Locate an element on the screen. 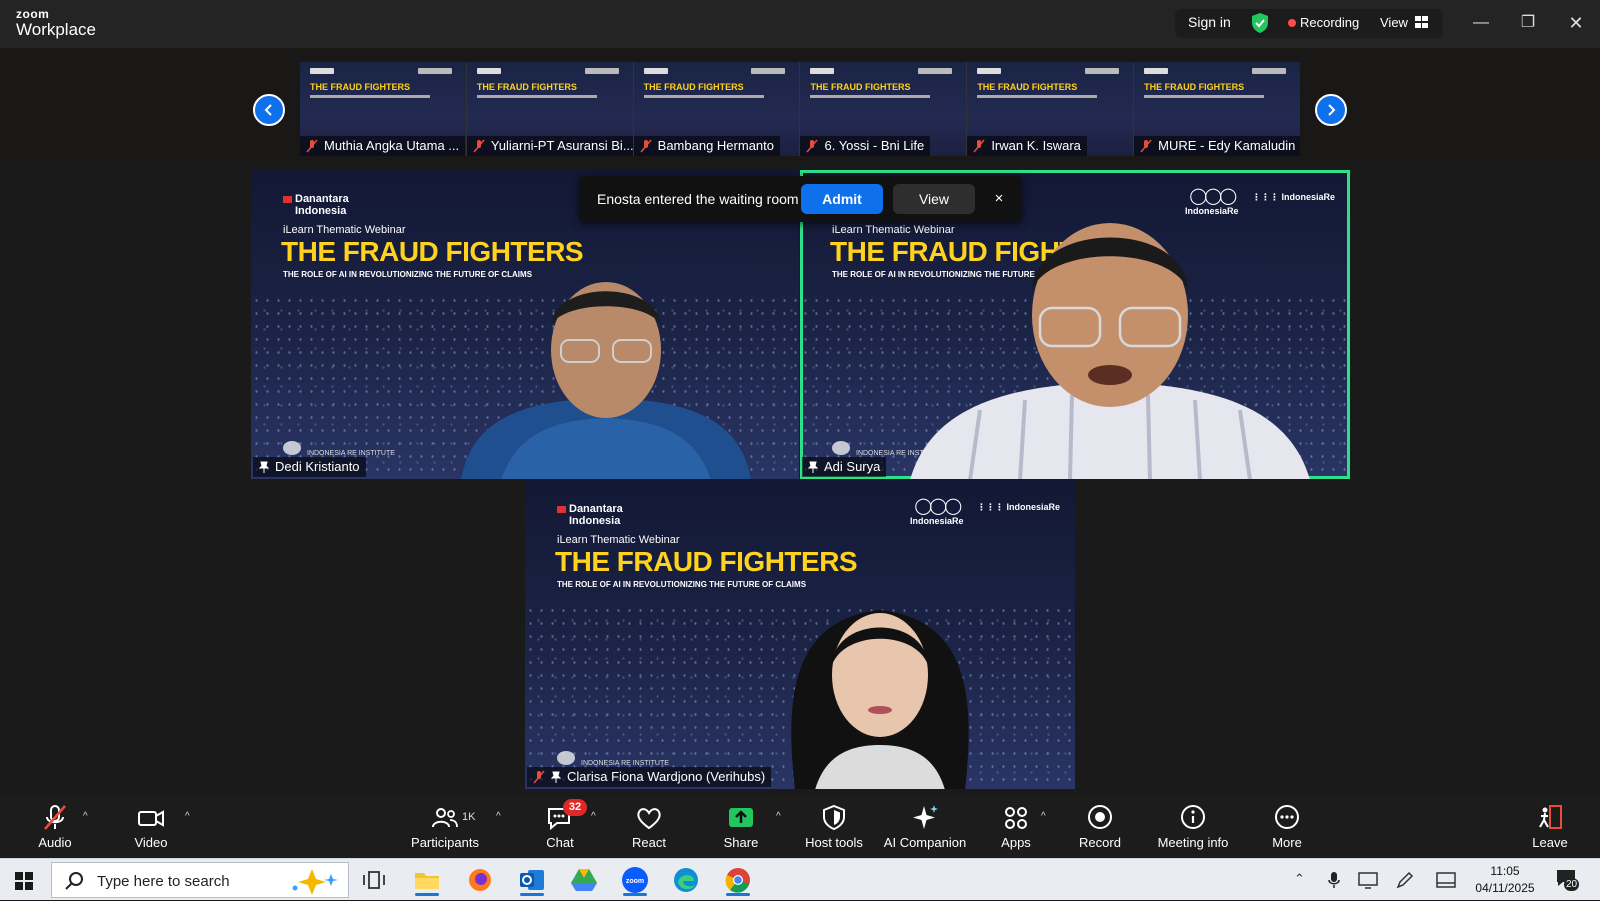 Image resolution: width=1600 pixels, height=901 pixels. taskbar-search-input: Type here to search is located at coordinates (200, 880).